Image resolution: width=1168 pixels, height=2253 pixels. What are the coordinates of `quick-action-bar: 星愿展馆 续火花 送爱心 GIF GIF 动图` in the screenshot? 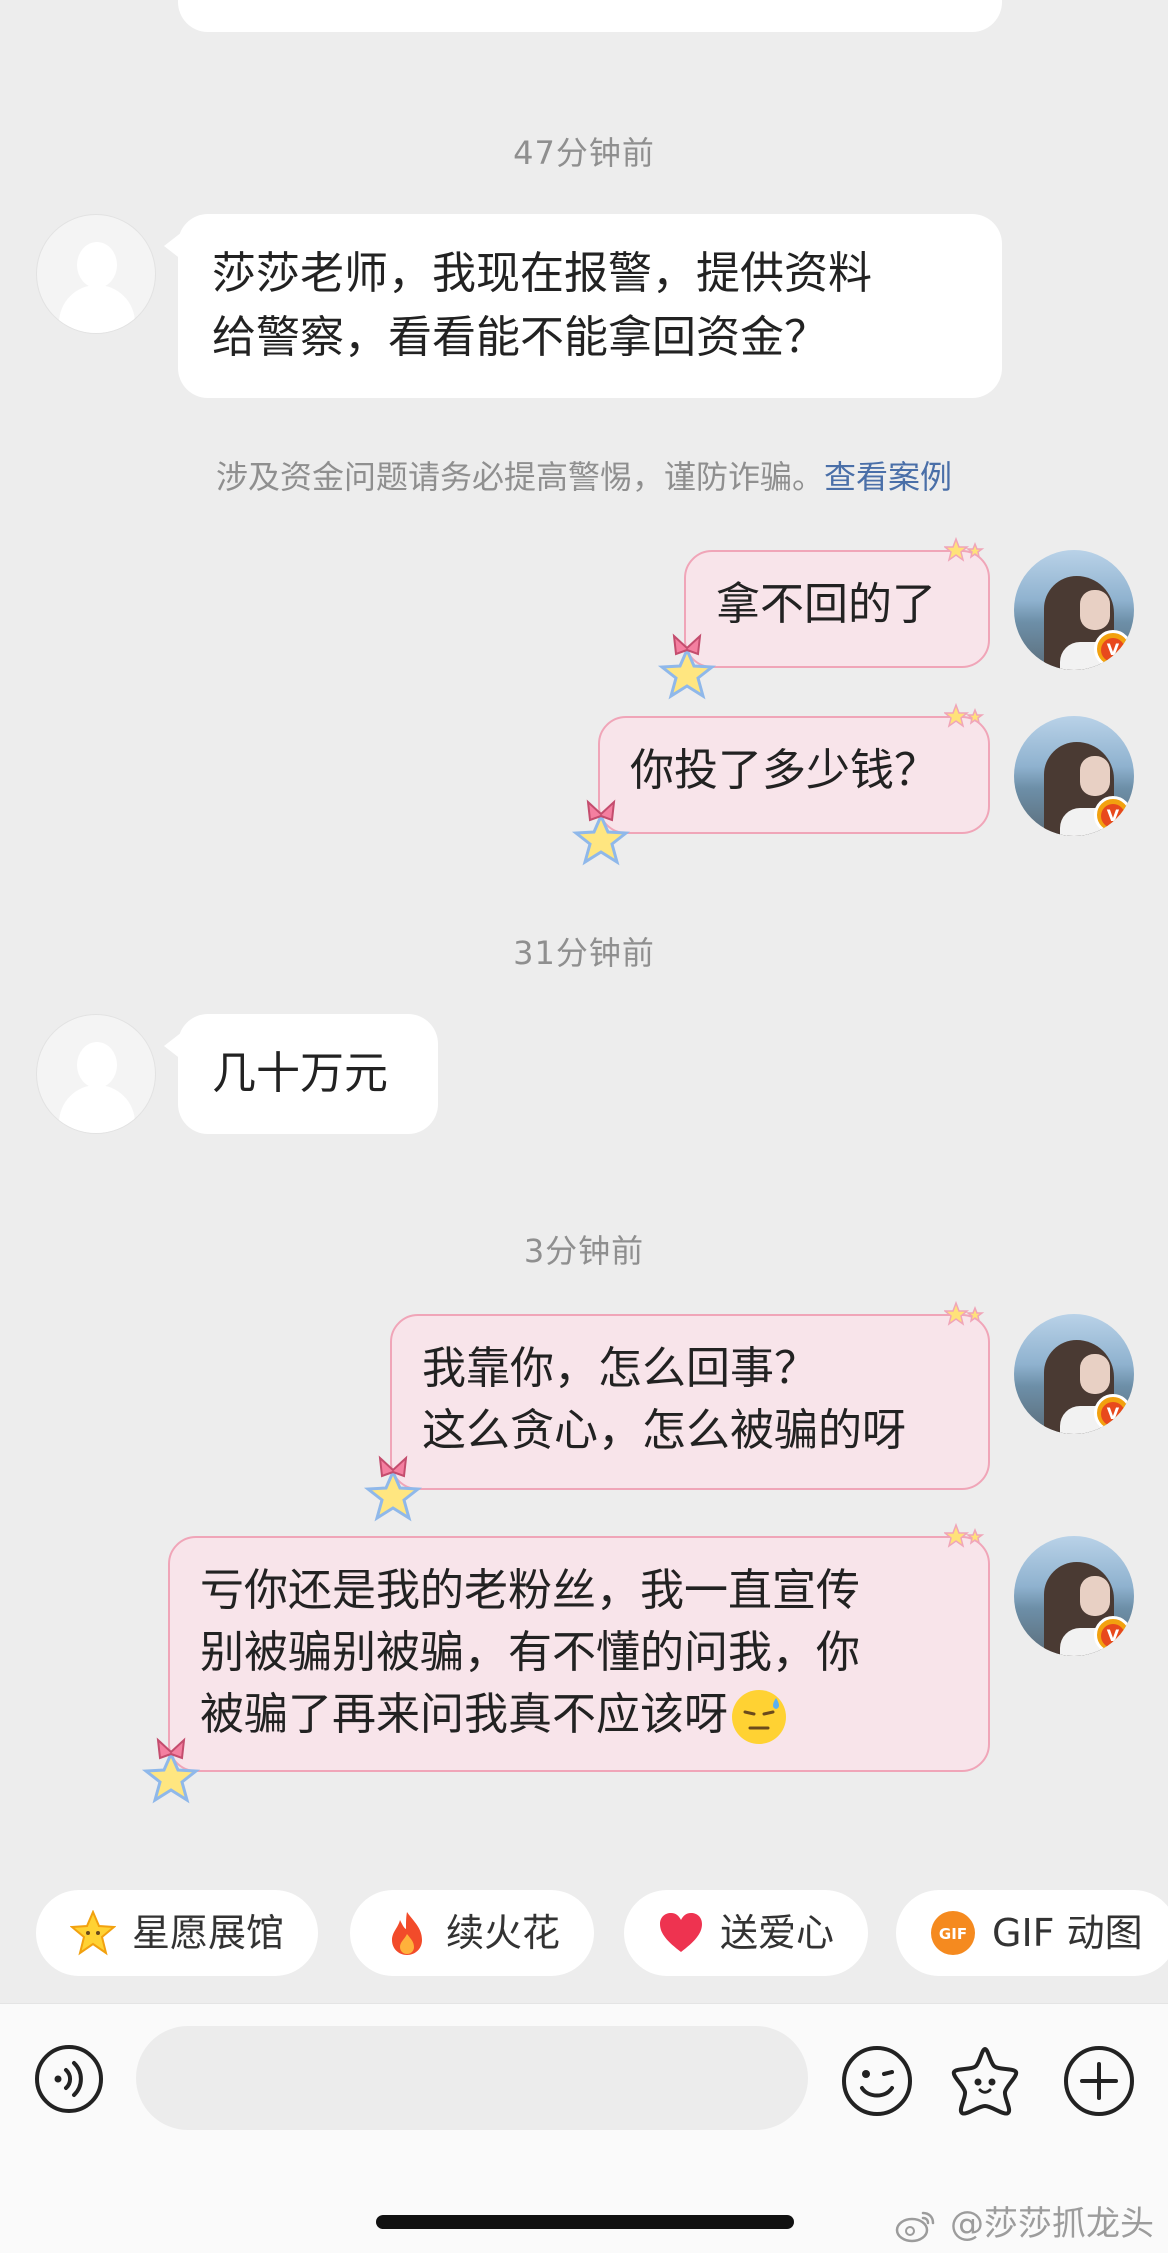 It's located at (584, 1935).